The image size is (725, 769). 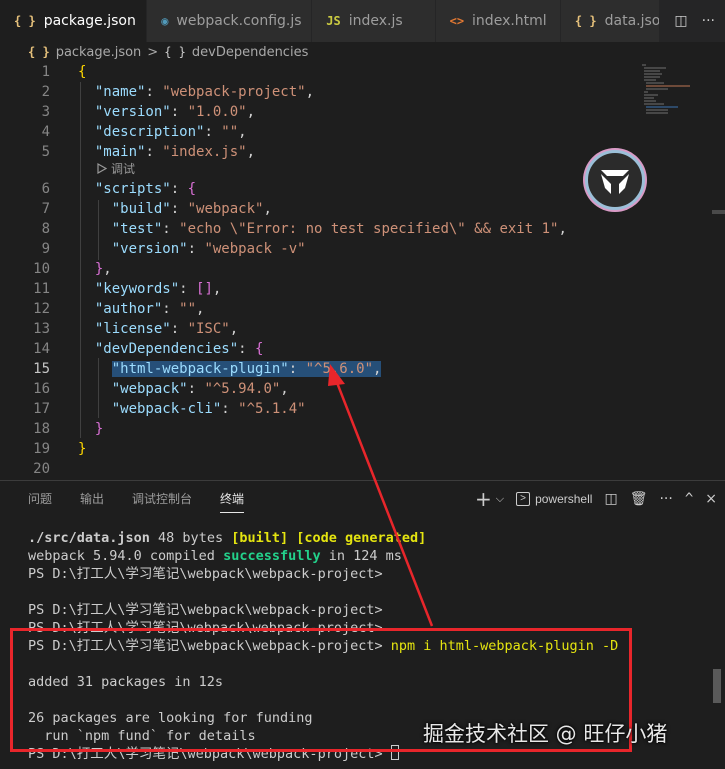 What do you see at coordinates (689, 499) in the screenshot?
I see `maximize-panel-icon: ^` at bounding box center [689, 499].